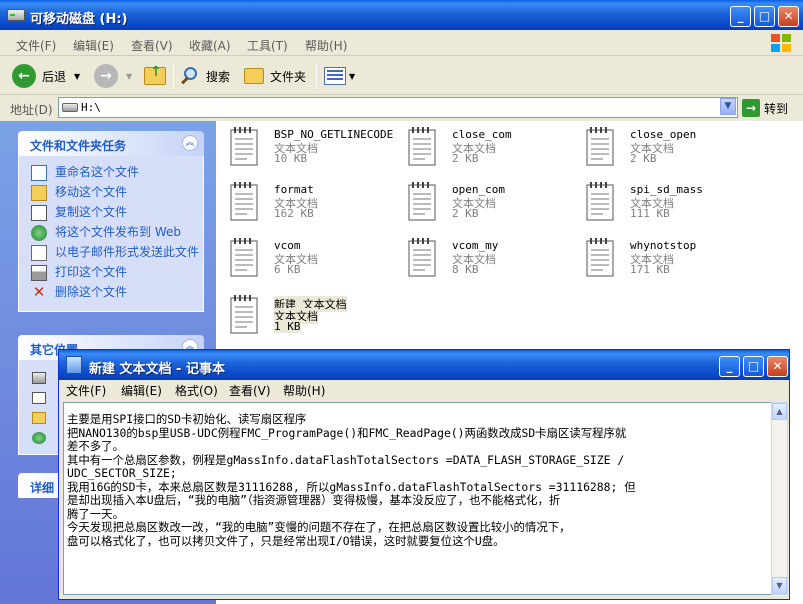 The image size is (803, 604). I want to click on address-bar: 地址(D) H:\ ▼ → 转到, so click(401, 108).